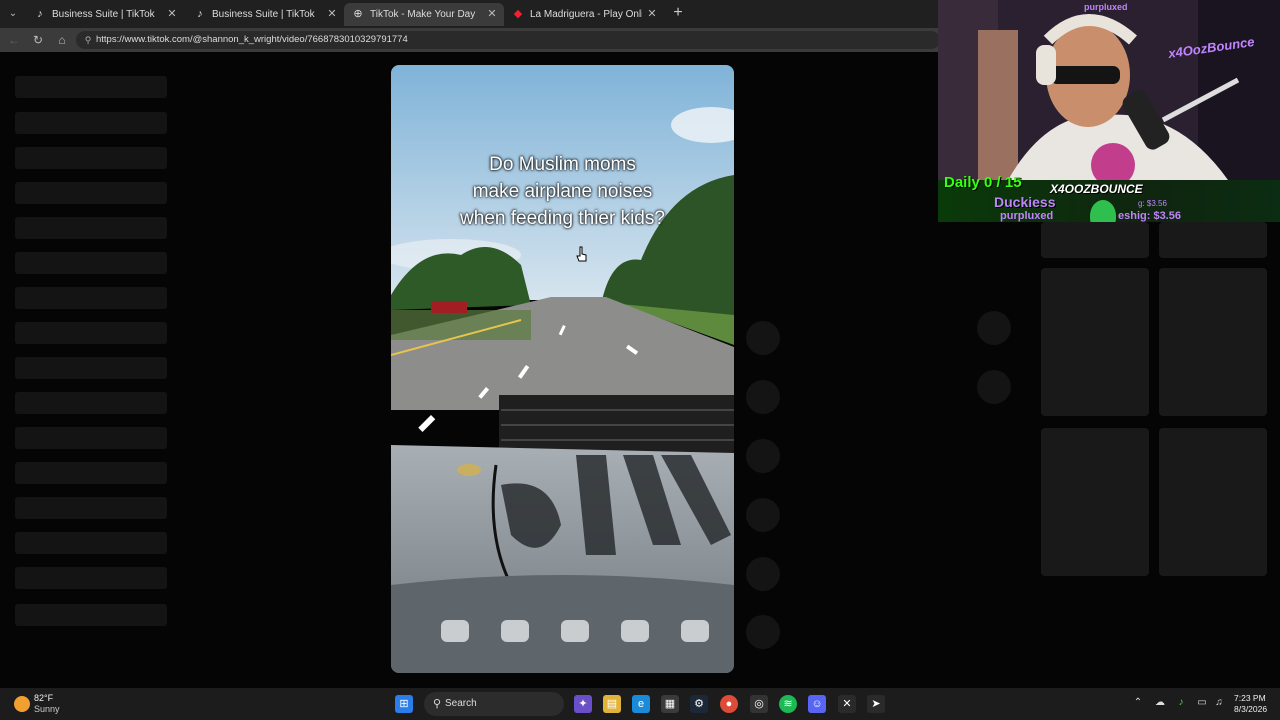  Describe the element at coordinates (1250, 709) in the screenshot. I see `clock-date: 8/3/2026` at that location.